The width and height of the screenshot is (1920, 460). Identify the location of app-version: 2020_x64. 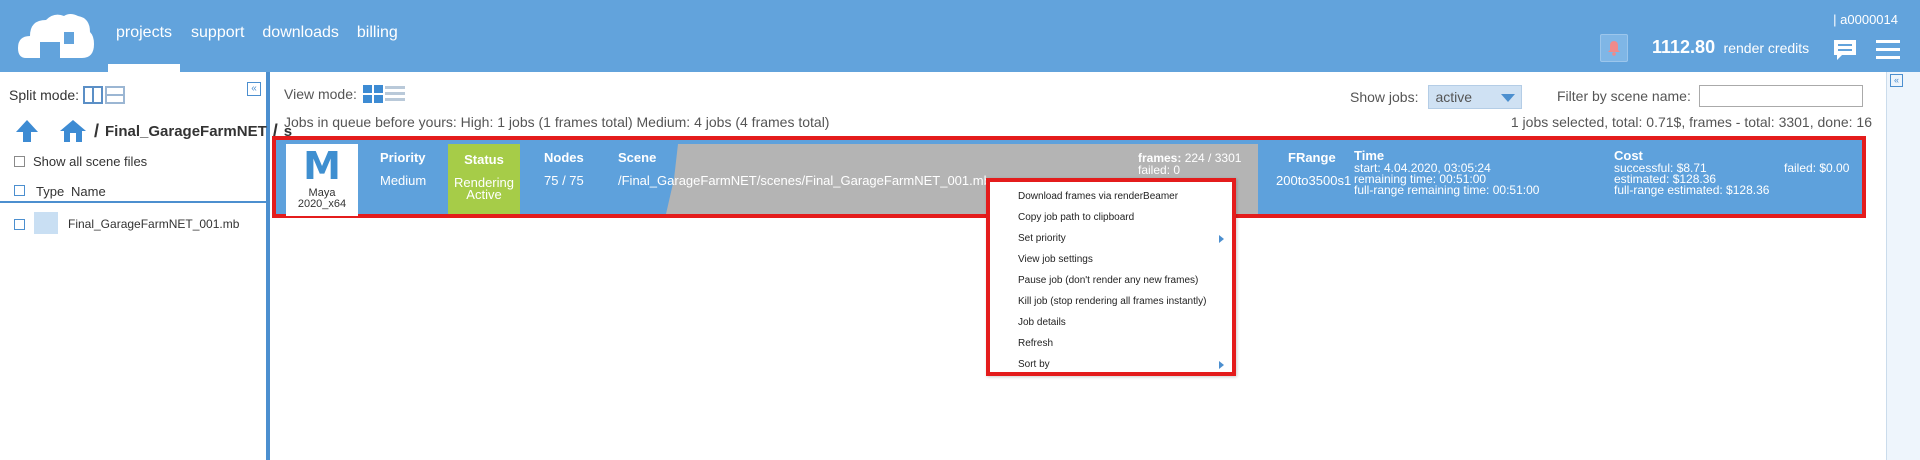
(322, 204).